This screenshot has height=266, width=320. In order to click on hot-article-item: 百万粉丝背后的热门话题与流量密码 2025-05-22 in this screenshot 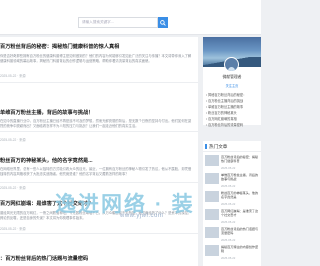, I will do `click(232, 235)`.